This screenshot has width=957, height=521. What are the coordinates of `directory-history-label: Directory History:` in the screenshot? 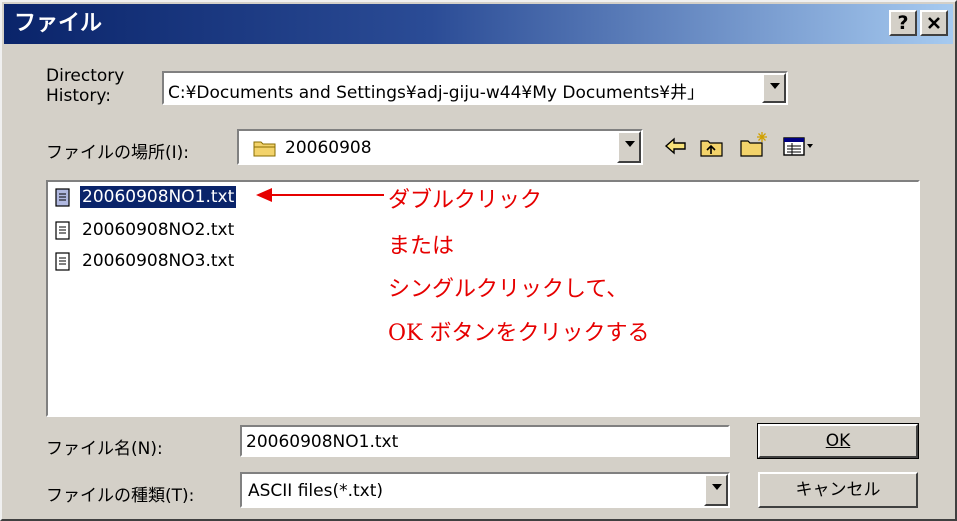 It's located at (85, 86).